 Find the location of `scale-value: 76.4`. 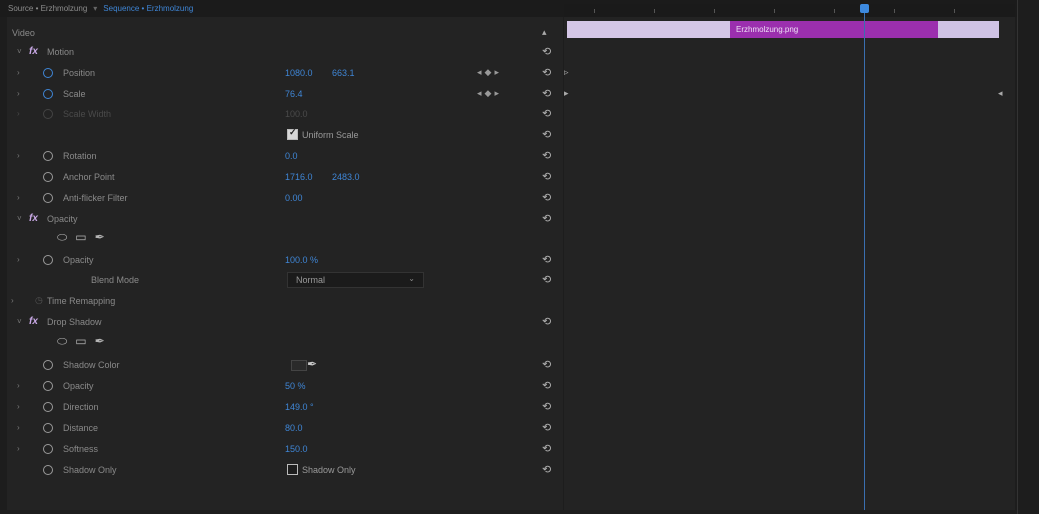

scale-value: 76.4 is located at coordinates (294, 94).